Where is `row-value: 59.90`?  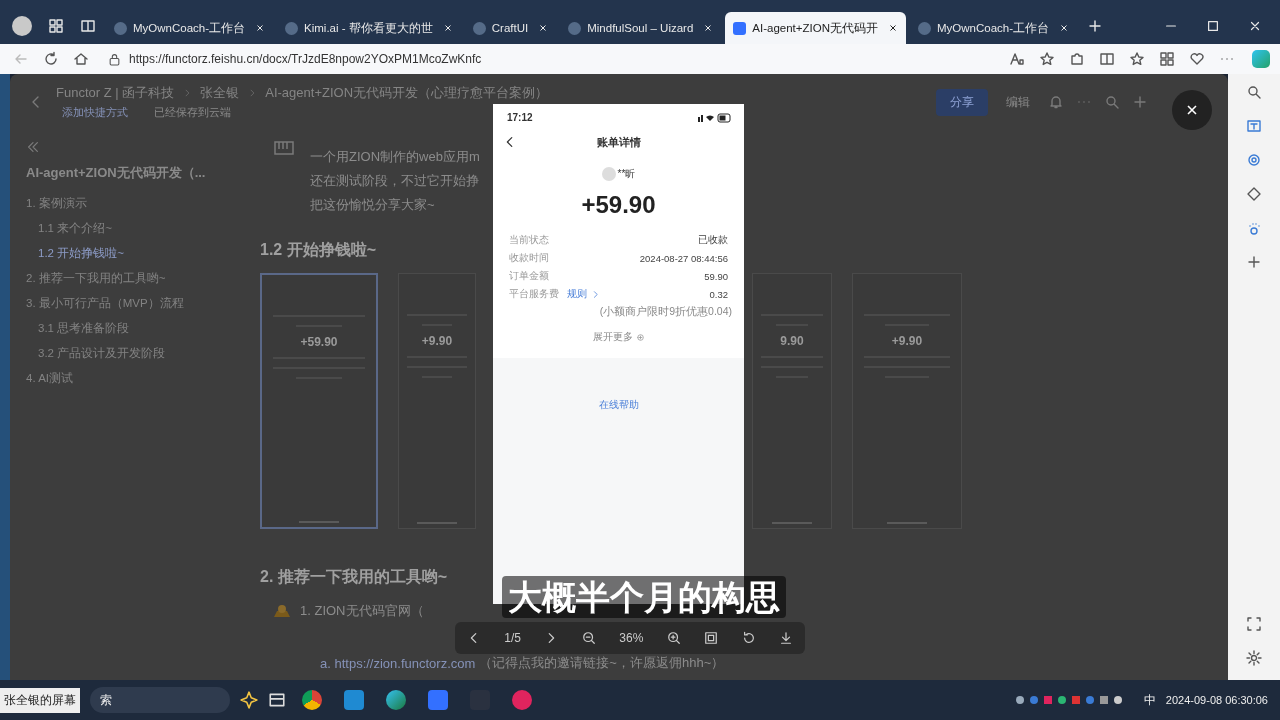
row-value: 59.90 is located at coordinates (716, 276).